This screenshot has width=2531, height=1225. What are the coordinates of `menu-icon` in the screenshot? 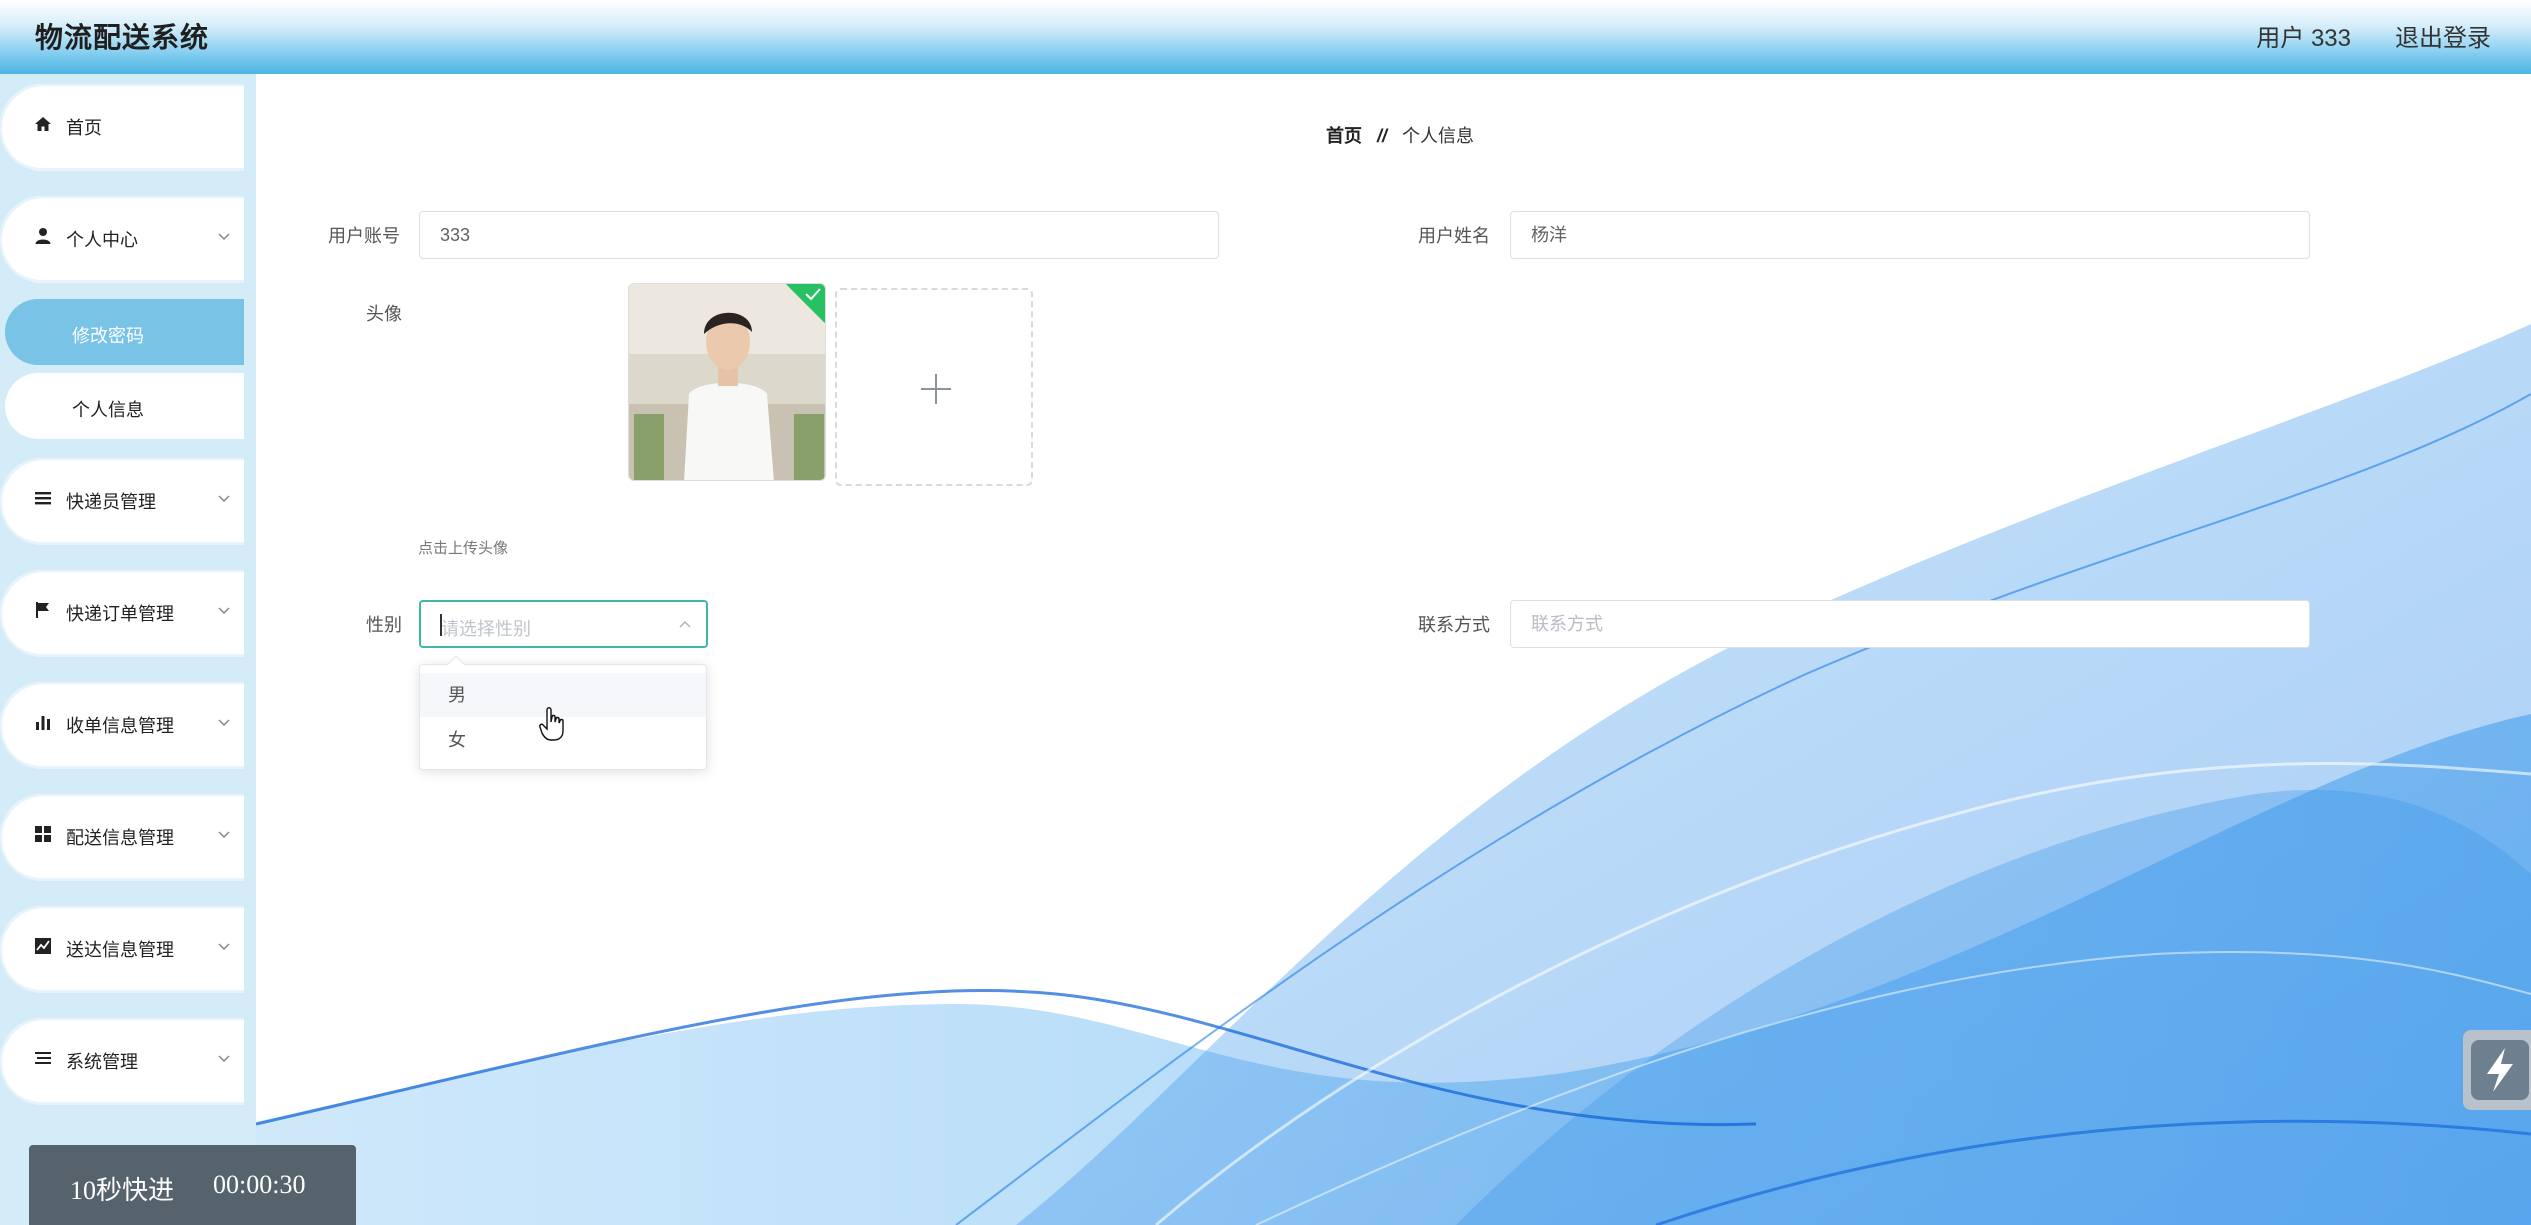 It's located at (43, 1058).